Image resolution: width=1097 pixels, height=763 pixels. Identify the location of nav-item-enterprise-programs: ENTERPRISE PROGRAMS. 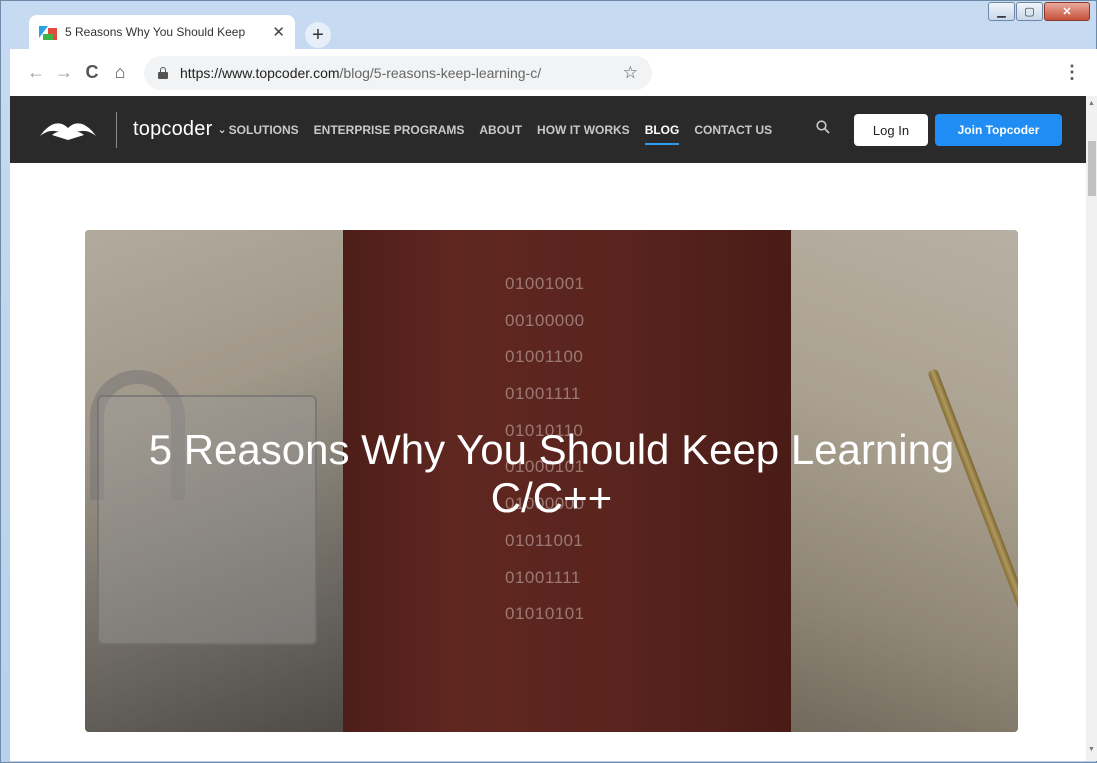
(389, 130).